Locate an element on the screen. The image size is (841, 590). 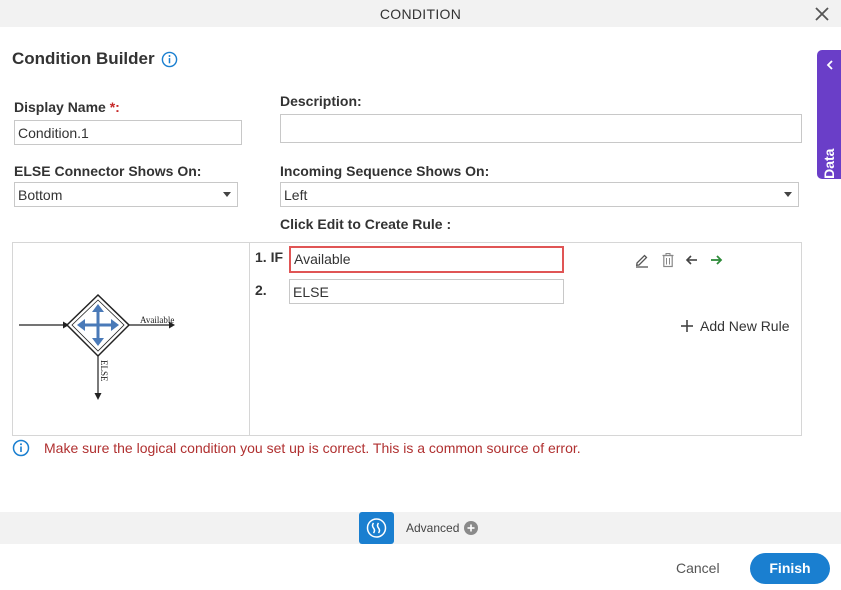
cancel-button: Cancel is located at coordinates (698, 568).